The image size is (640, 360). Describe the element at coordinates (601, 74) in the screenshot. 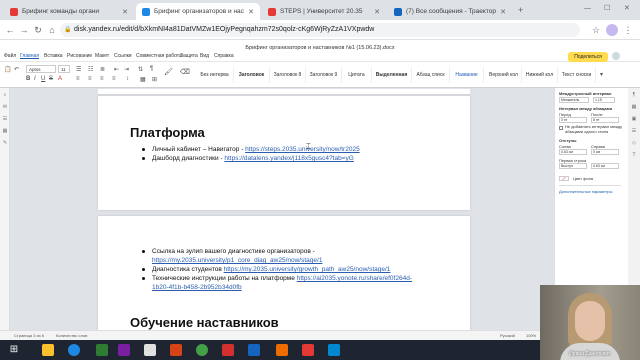

I see `styles-expand-icon: ▾` at that location.